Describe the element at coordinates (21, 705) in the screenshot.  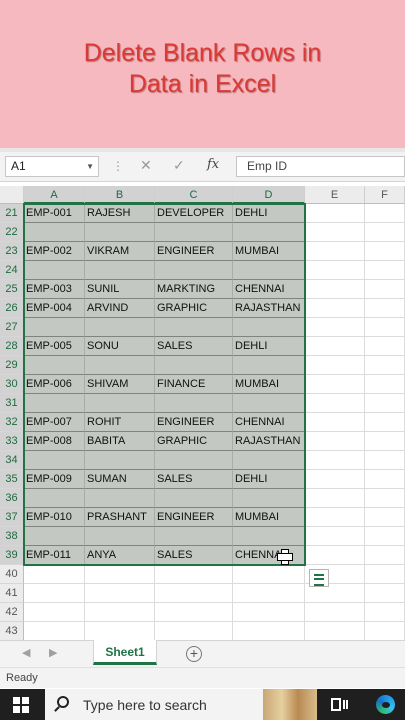
I see `windows-icon` at that location.